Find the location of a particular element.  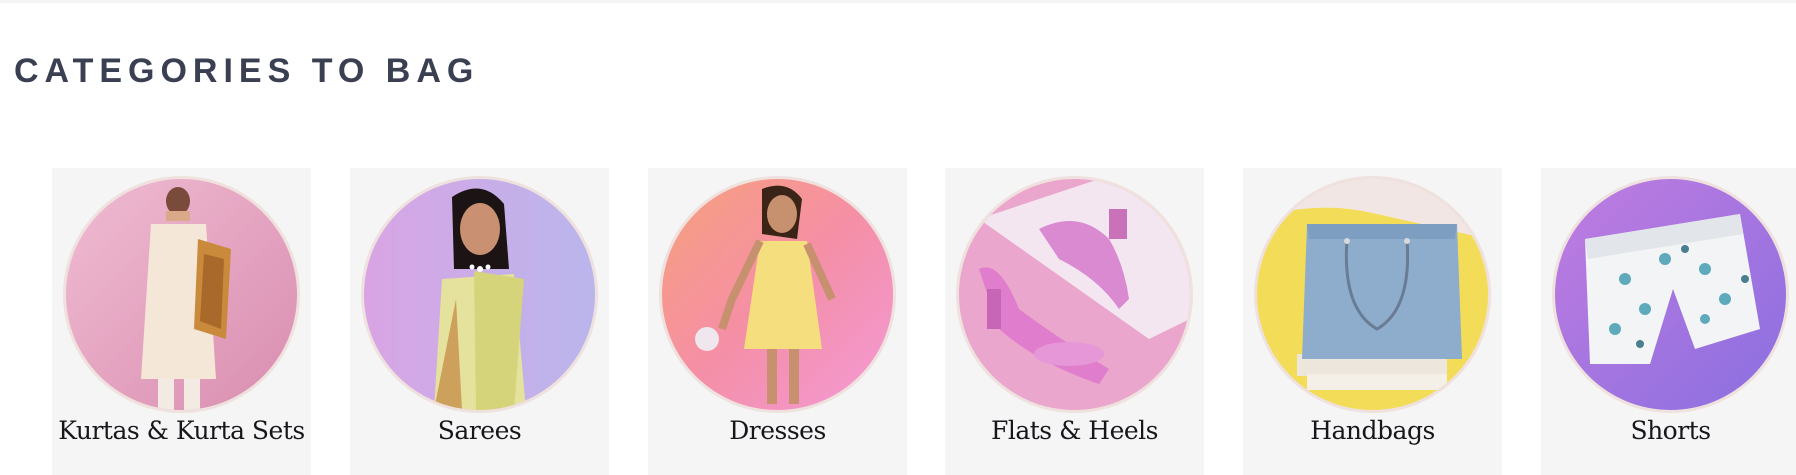

category-card-handbags: Handbags is located at coordinates (1372, 321).